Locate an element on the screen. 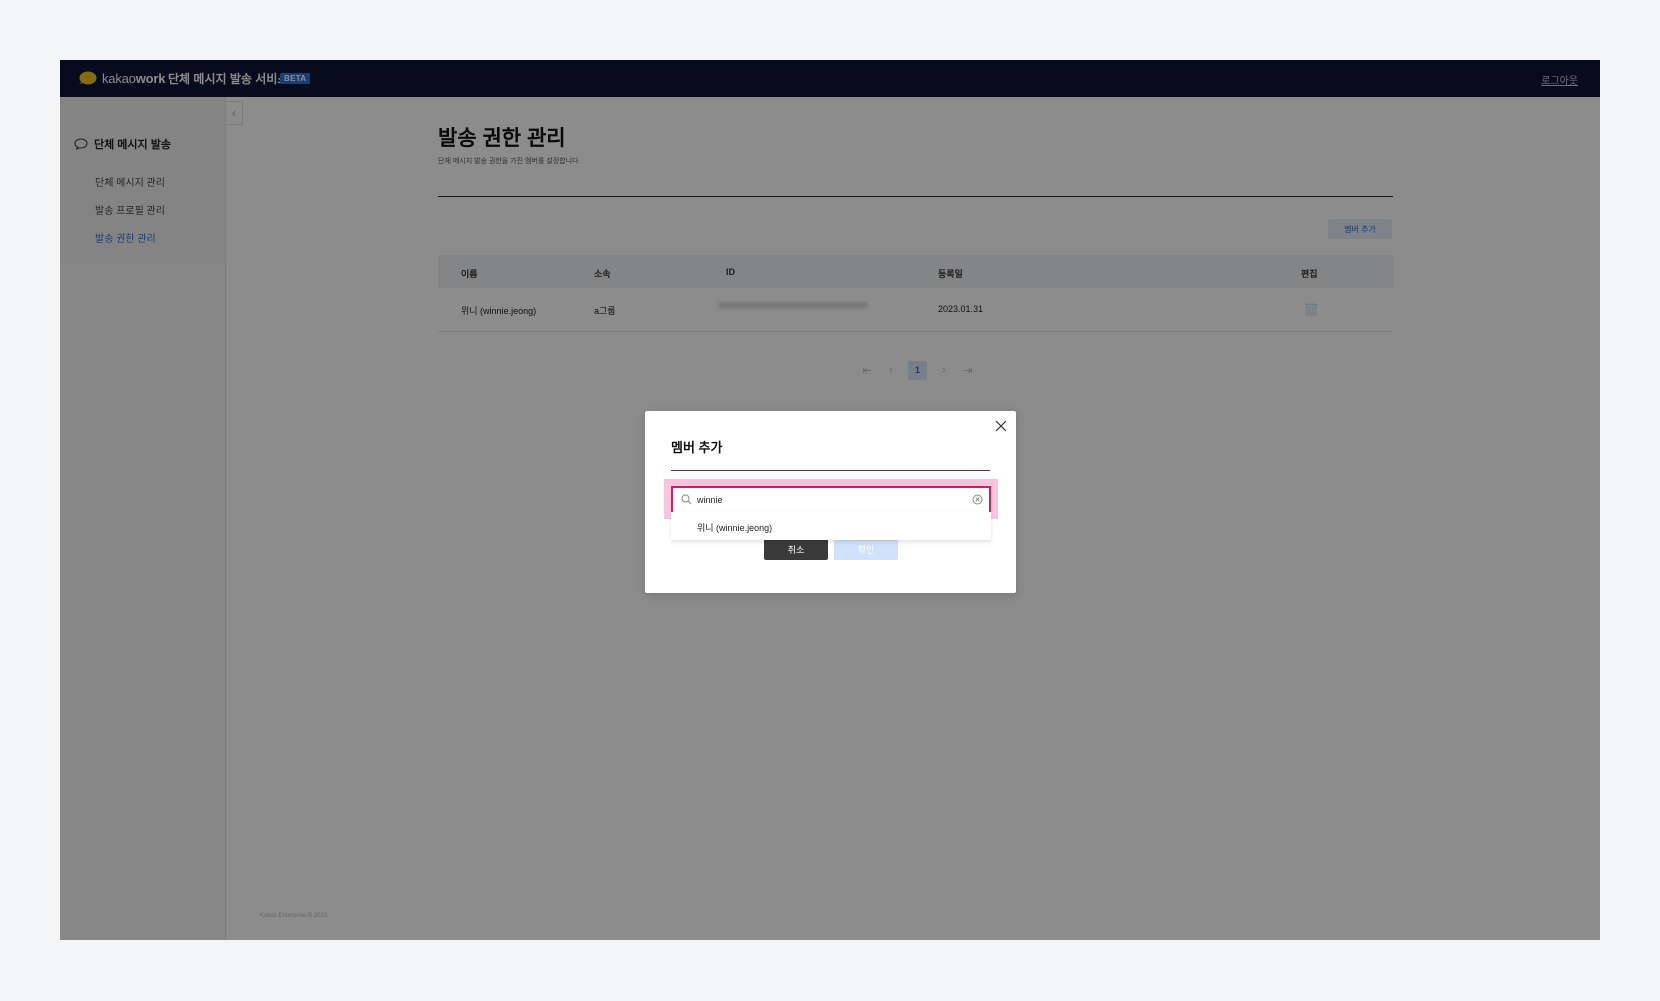 The height and width of the screenshot is (1001, 1660). cancel-button: 취소 is located at coordinates (796, 549).